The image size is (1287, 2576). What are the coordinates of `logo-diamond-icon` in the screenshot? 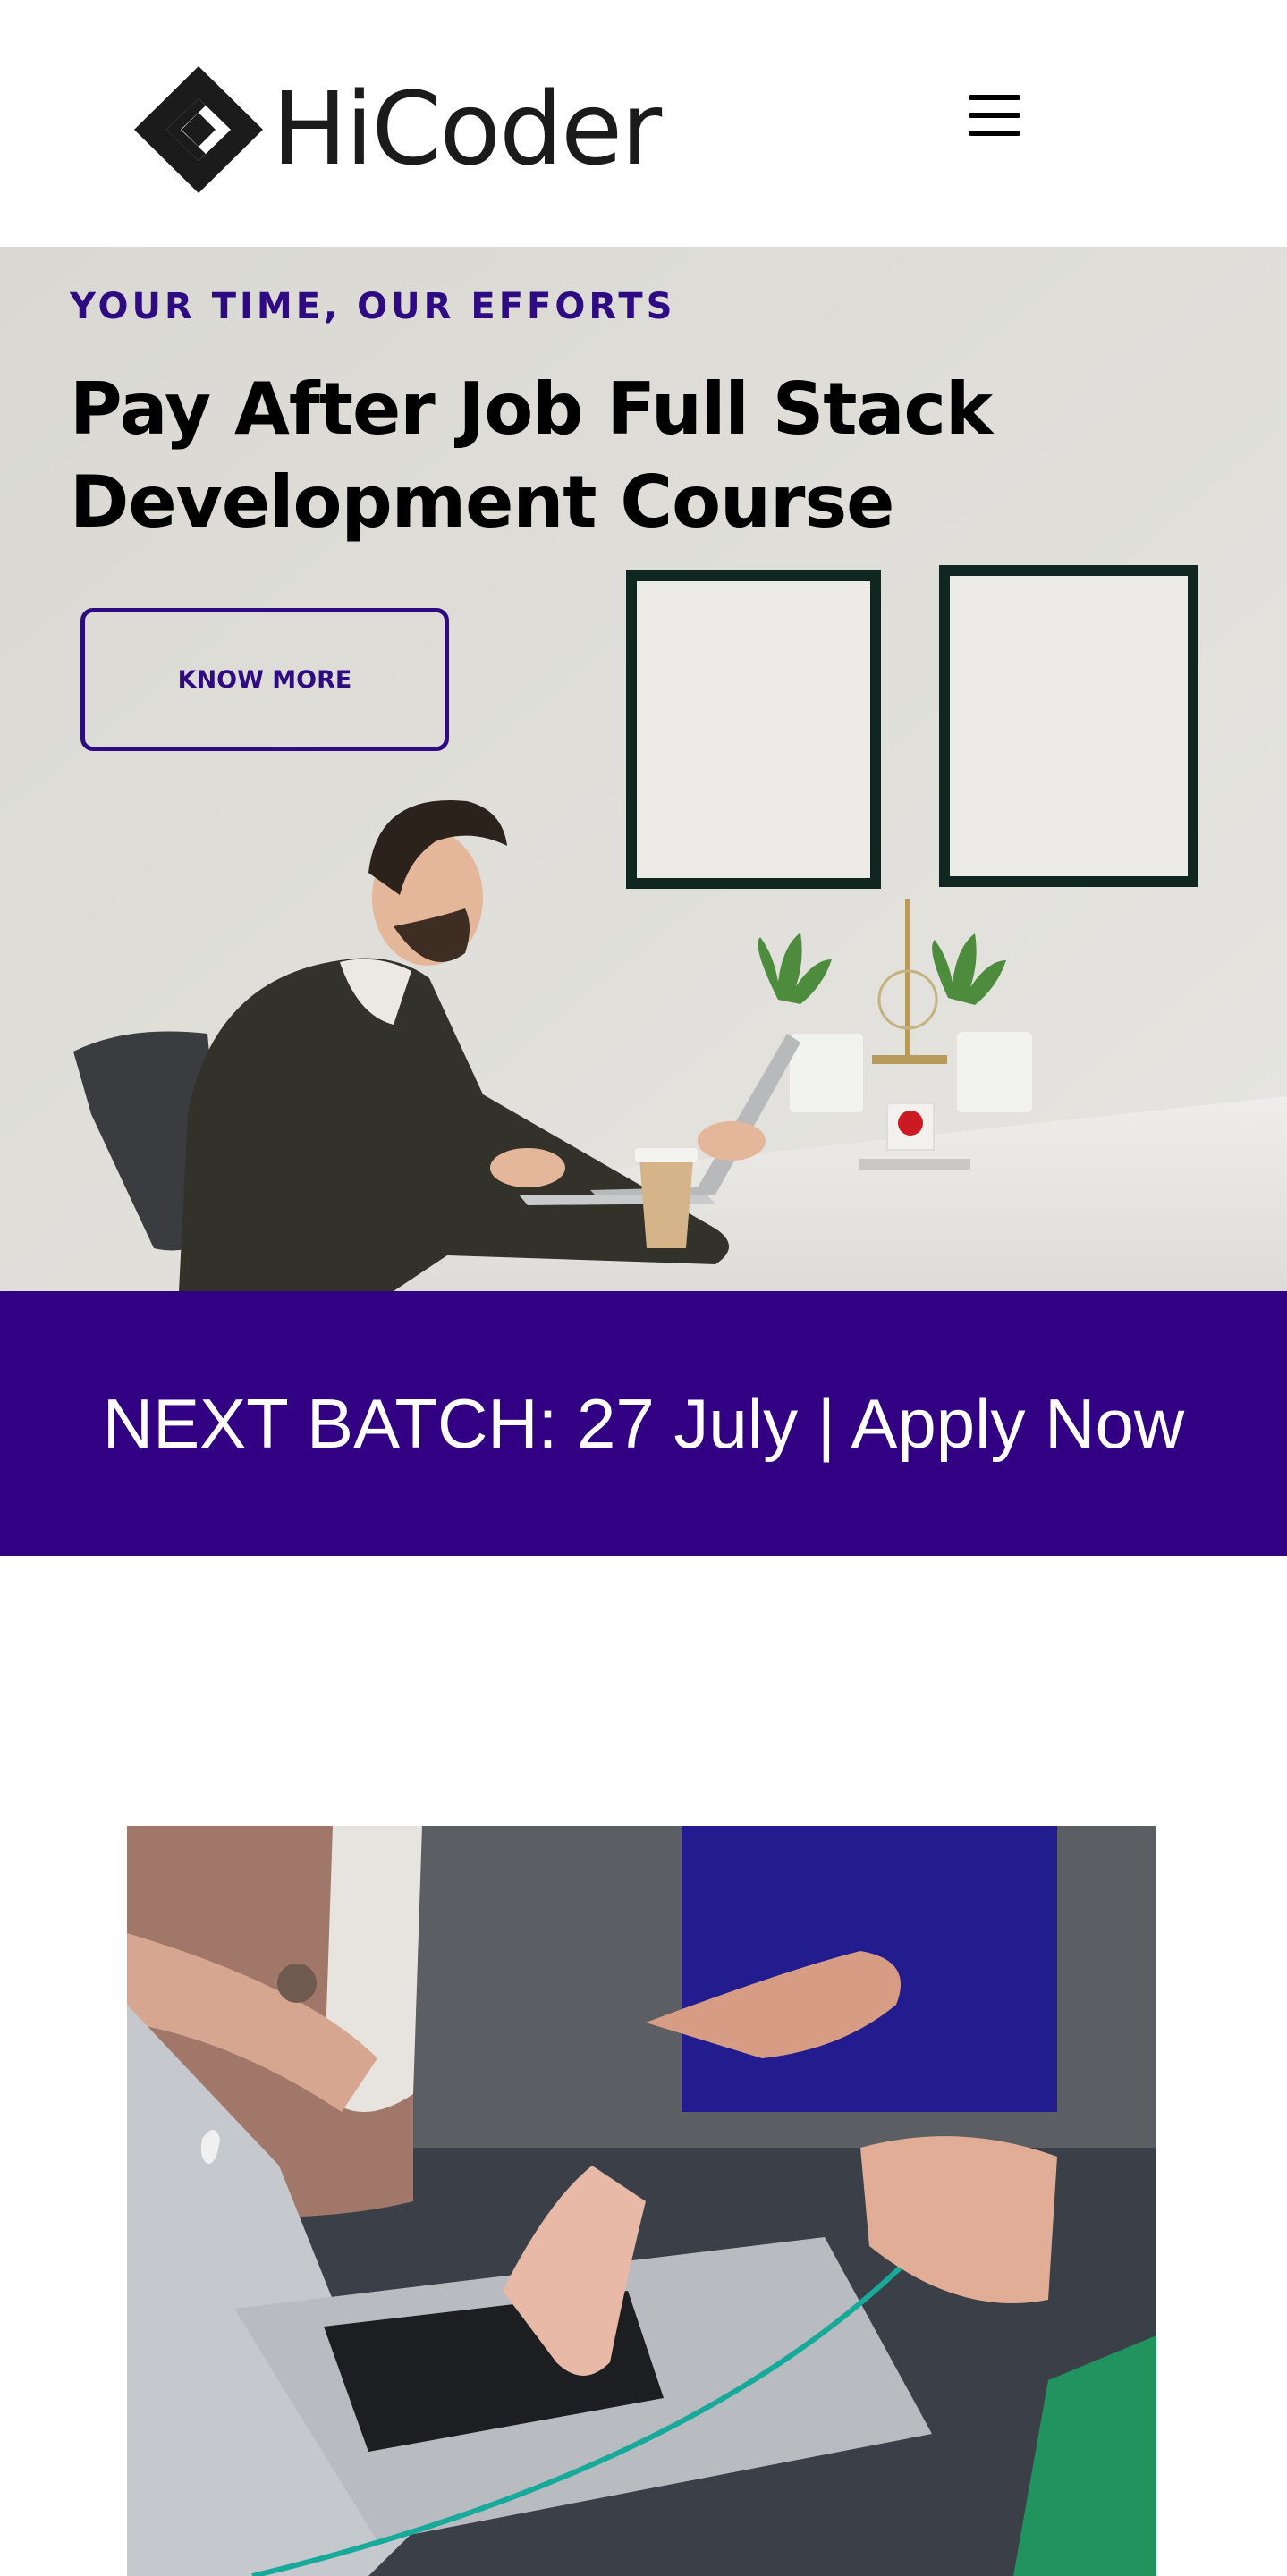 It's located at (198, 129).